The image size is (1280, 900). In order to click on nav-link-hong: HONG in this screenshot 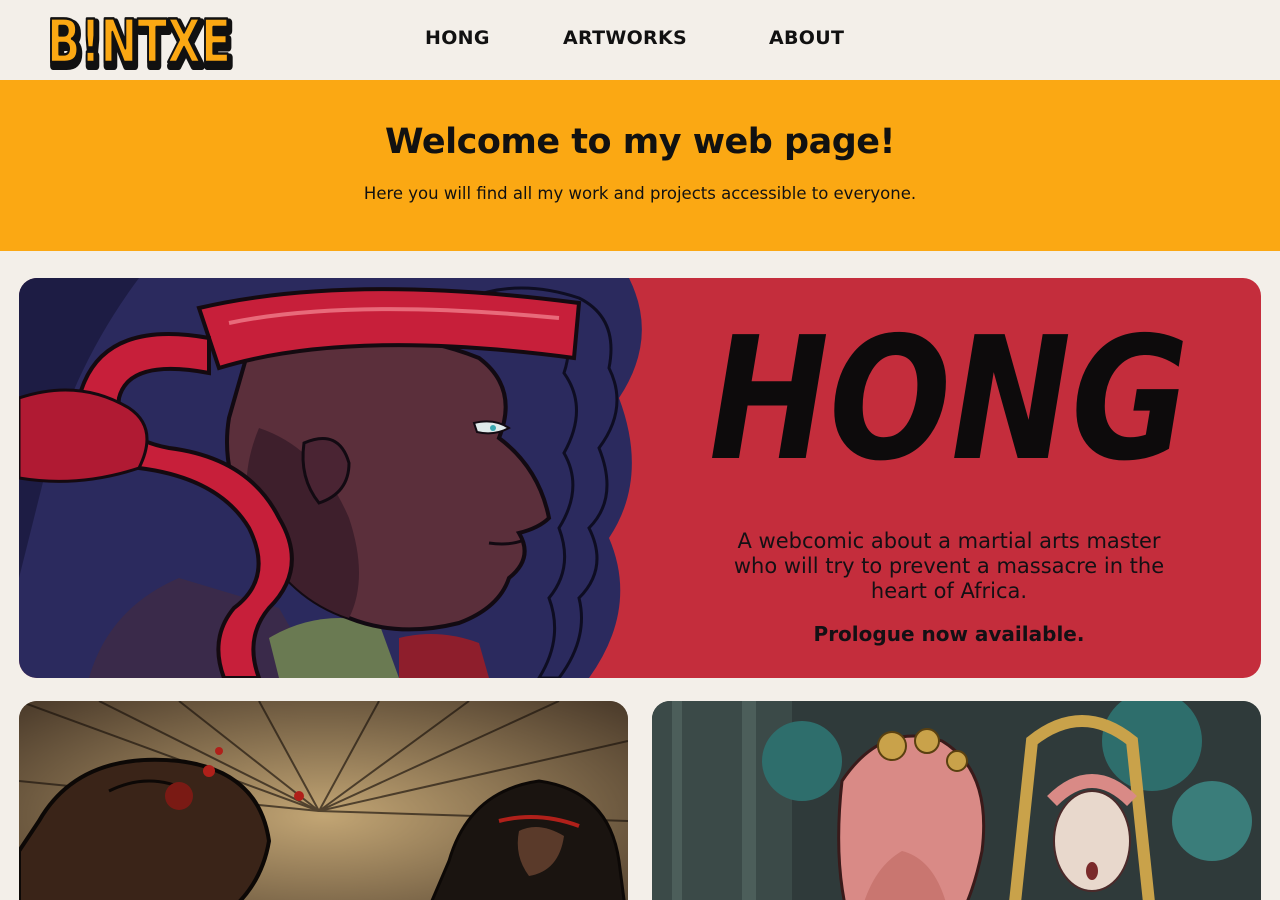, I will do `click(457, 38)`.